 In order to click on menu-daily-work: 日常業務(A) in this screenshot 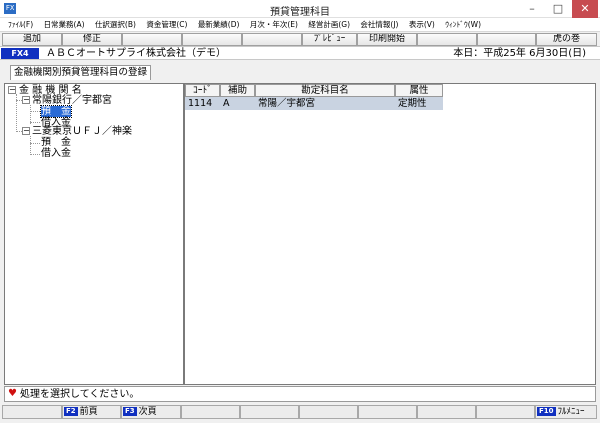, I will do `click(64, 25)`.